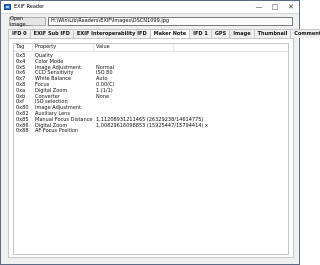 This screenshot has height=265, width=320. What do you see at coordinates (220, 33) in the screenshot?
I see `tab-gps: GPS` at bounding box center [220, 33].